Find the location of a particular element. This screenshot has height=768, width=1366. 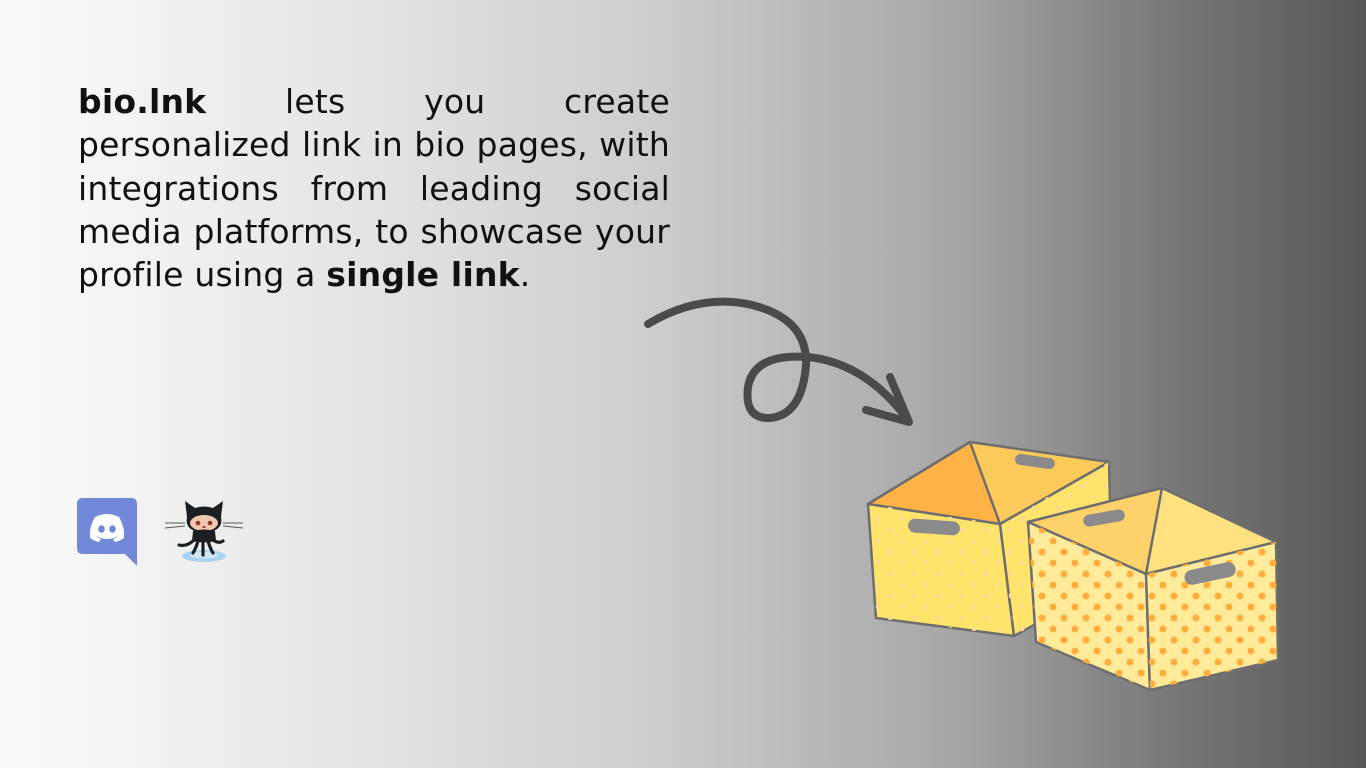

description-end: . is located at coordinates (525, 275).